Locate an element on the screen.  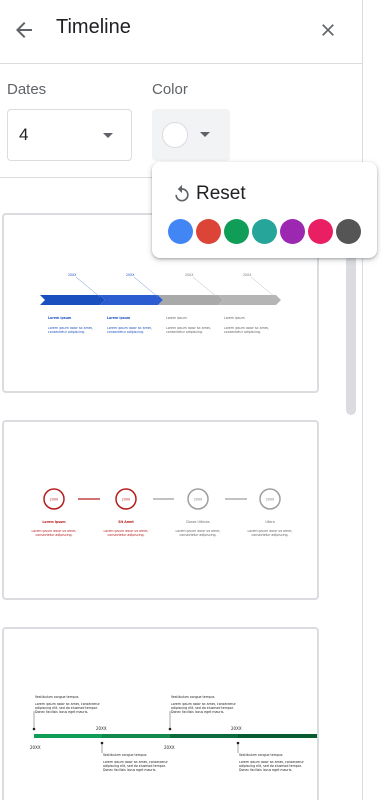
timeline-bar is located at coordinates (175, 736).